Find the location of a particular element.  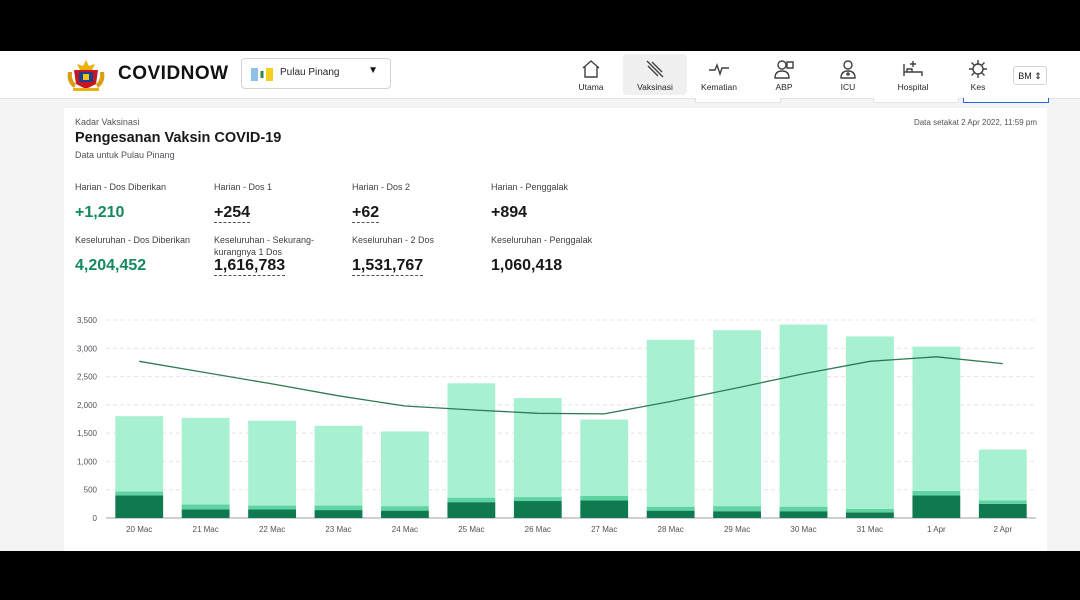

x-tick-label: 25 Mac is located at coordinates (471, 529).